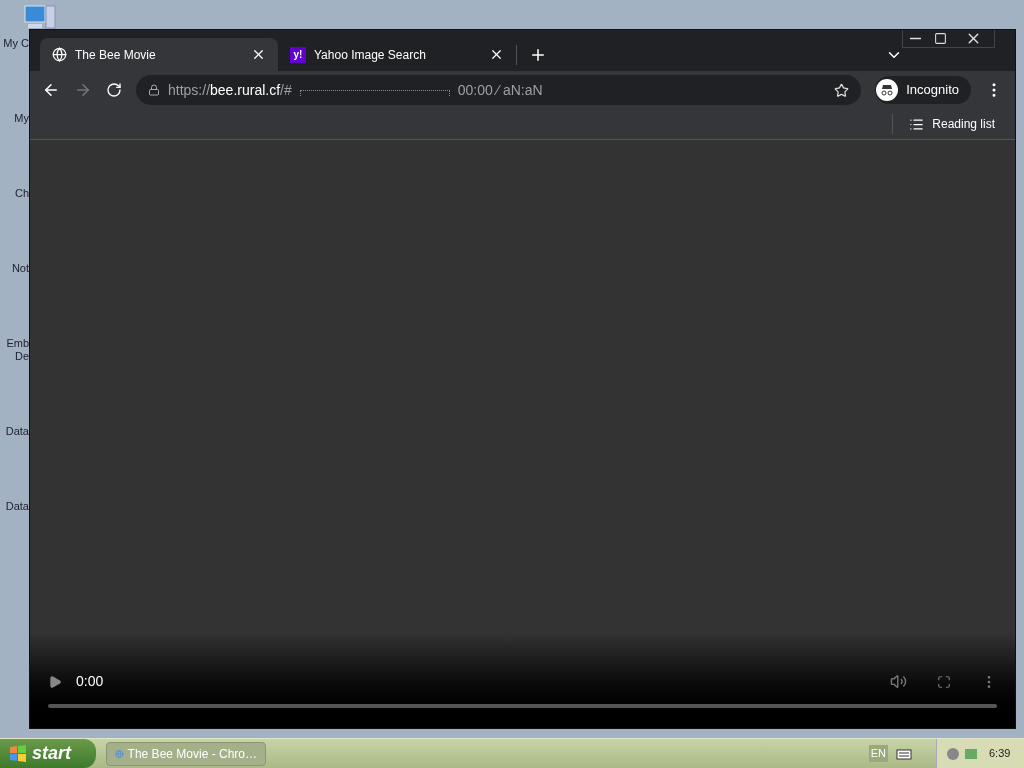 This screenshot has height=768, width=1024. Describe the element at coordinates (397, 54) in the screenshot. I see `browser-tab: y! Yahoo Image Search` at that location.